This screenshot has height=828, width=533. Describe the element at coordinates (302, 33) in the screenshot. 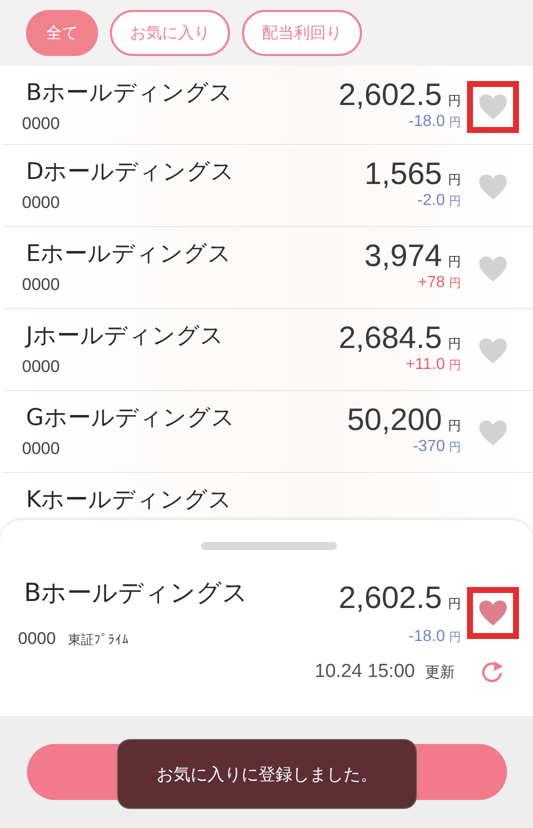

I see `filter-tab: 配当利回り` at that location.